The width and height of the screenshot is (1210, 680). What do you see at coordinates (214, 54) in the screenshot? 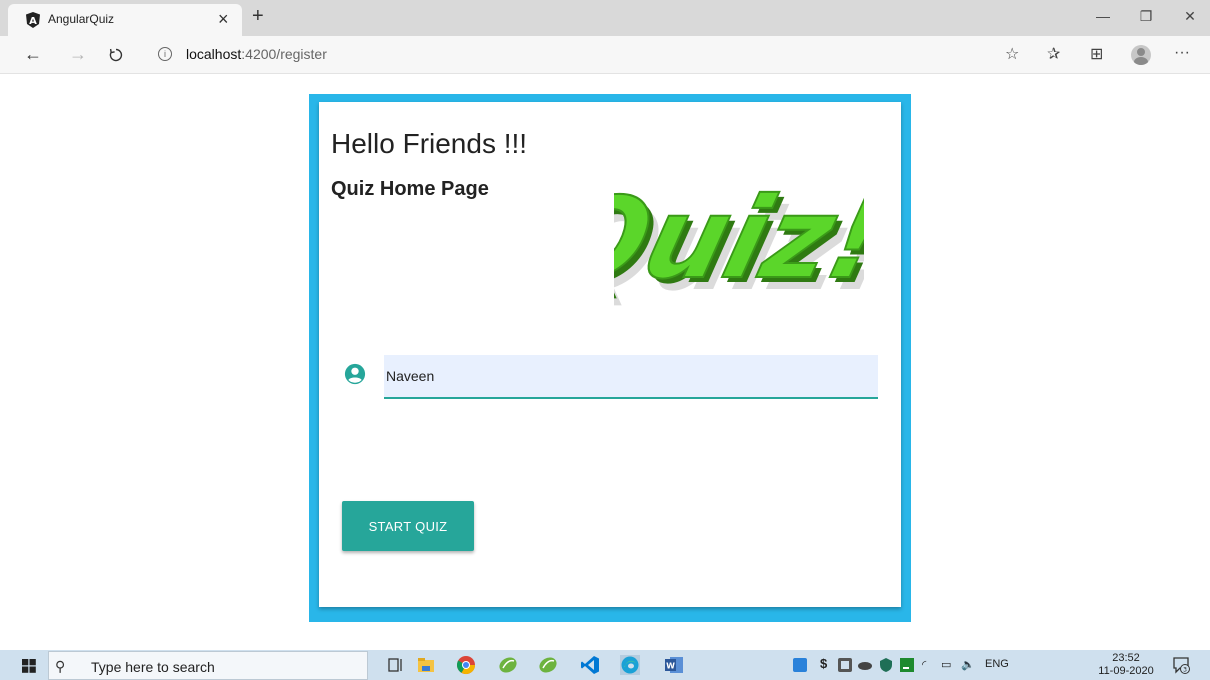
I see `url-host: localhost` at bounding box center [214, 54].